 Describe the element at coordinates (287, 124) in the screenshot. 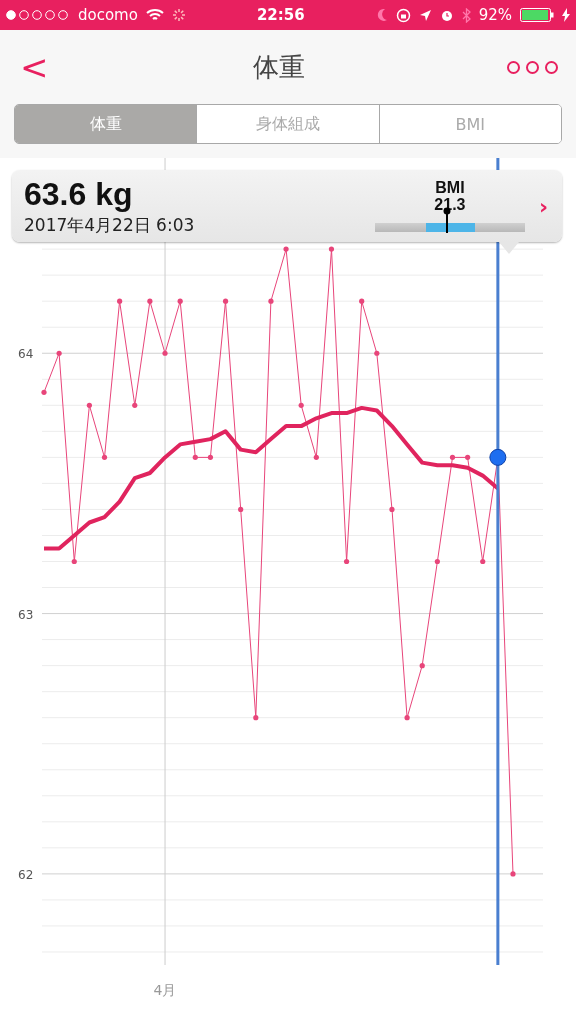

I see `segment-tab: 身体組成` at that location.